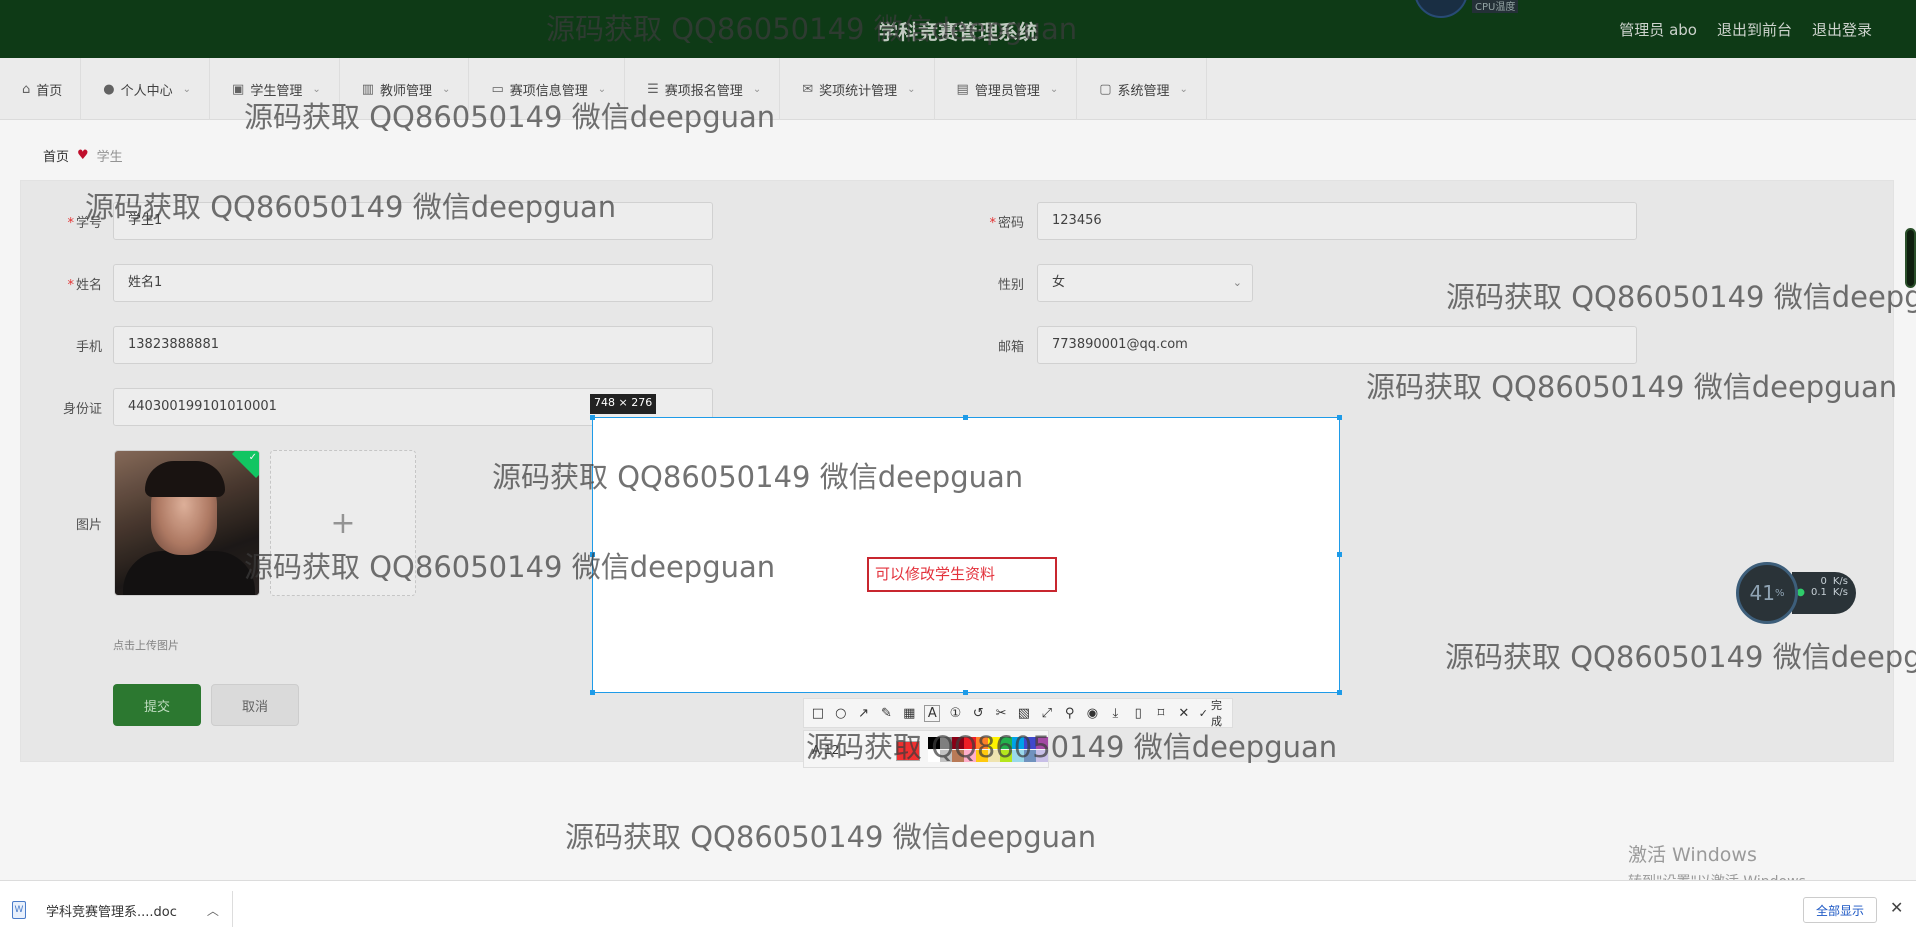 This screenshot has height=938, width=1916. Describe the element at coordinates (1840, 910) in the screenshot. I see `show-all-downloads-button: 全部显示` at that location.